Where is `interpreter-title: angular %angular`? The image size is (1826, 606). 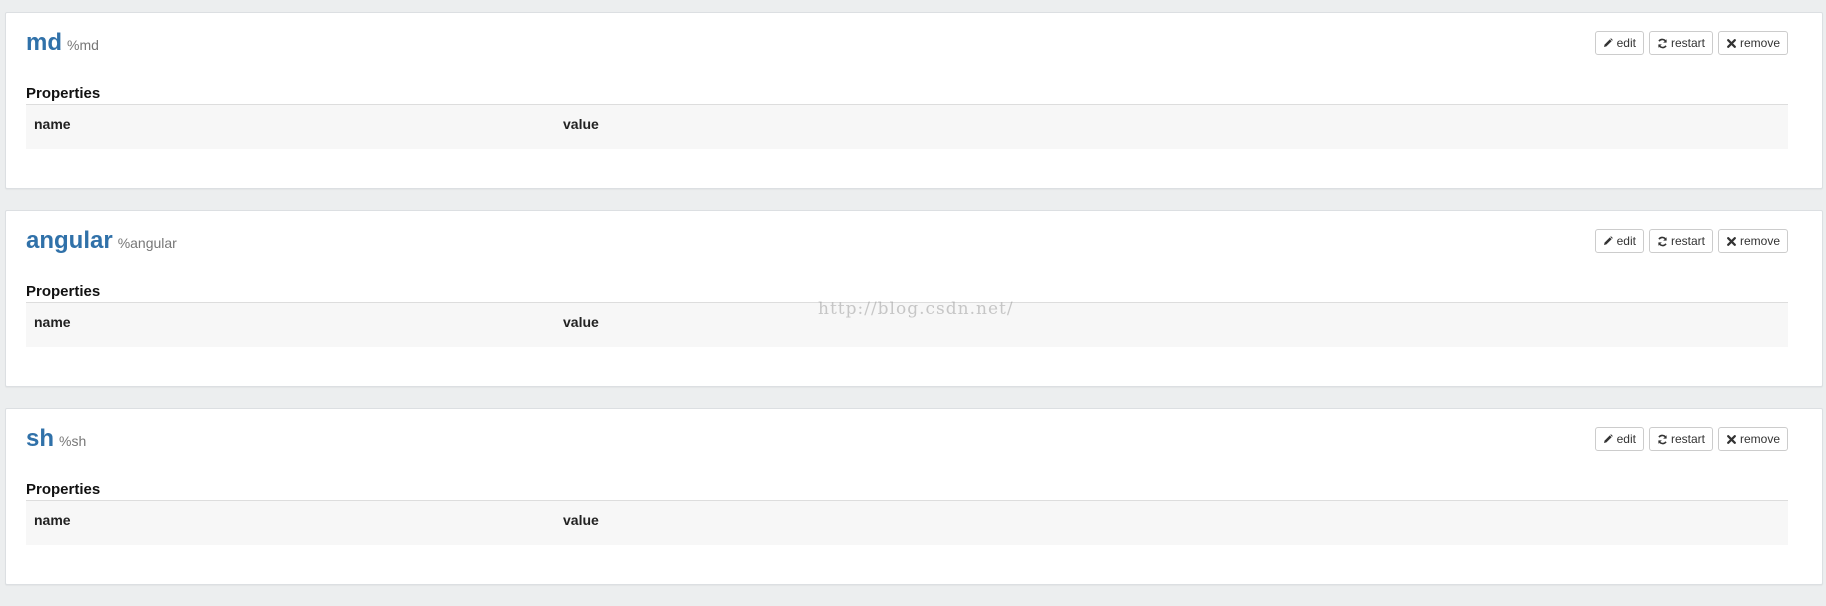
interpreter-title: angular %angular is located at coordinates (101, 241).